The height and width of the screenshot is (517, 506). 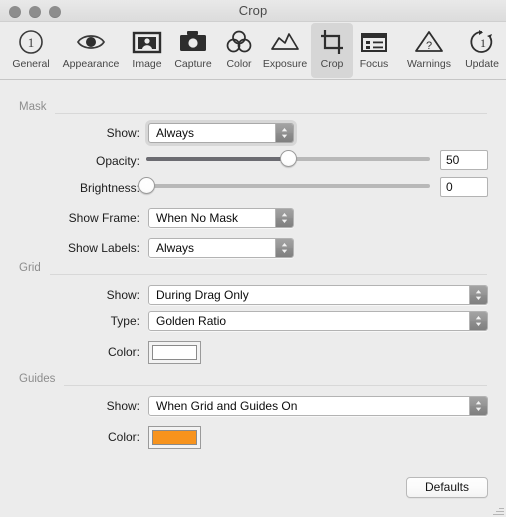 I want to click on tab-appearance-label: Appearance, so click(x=91, y=64).